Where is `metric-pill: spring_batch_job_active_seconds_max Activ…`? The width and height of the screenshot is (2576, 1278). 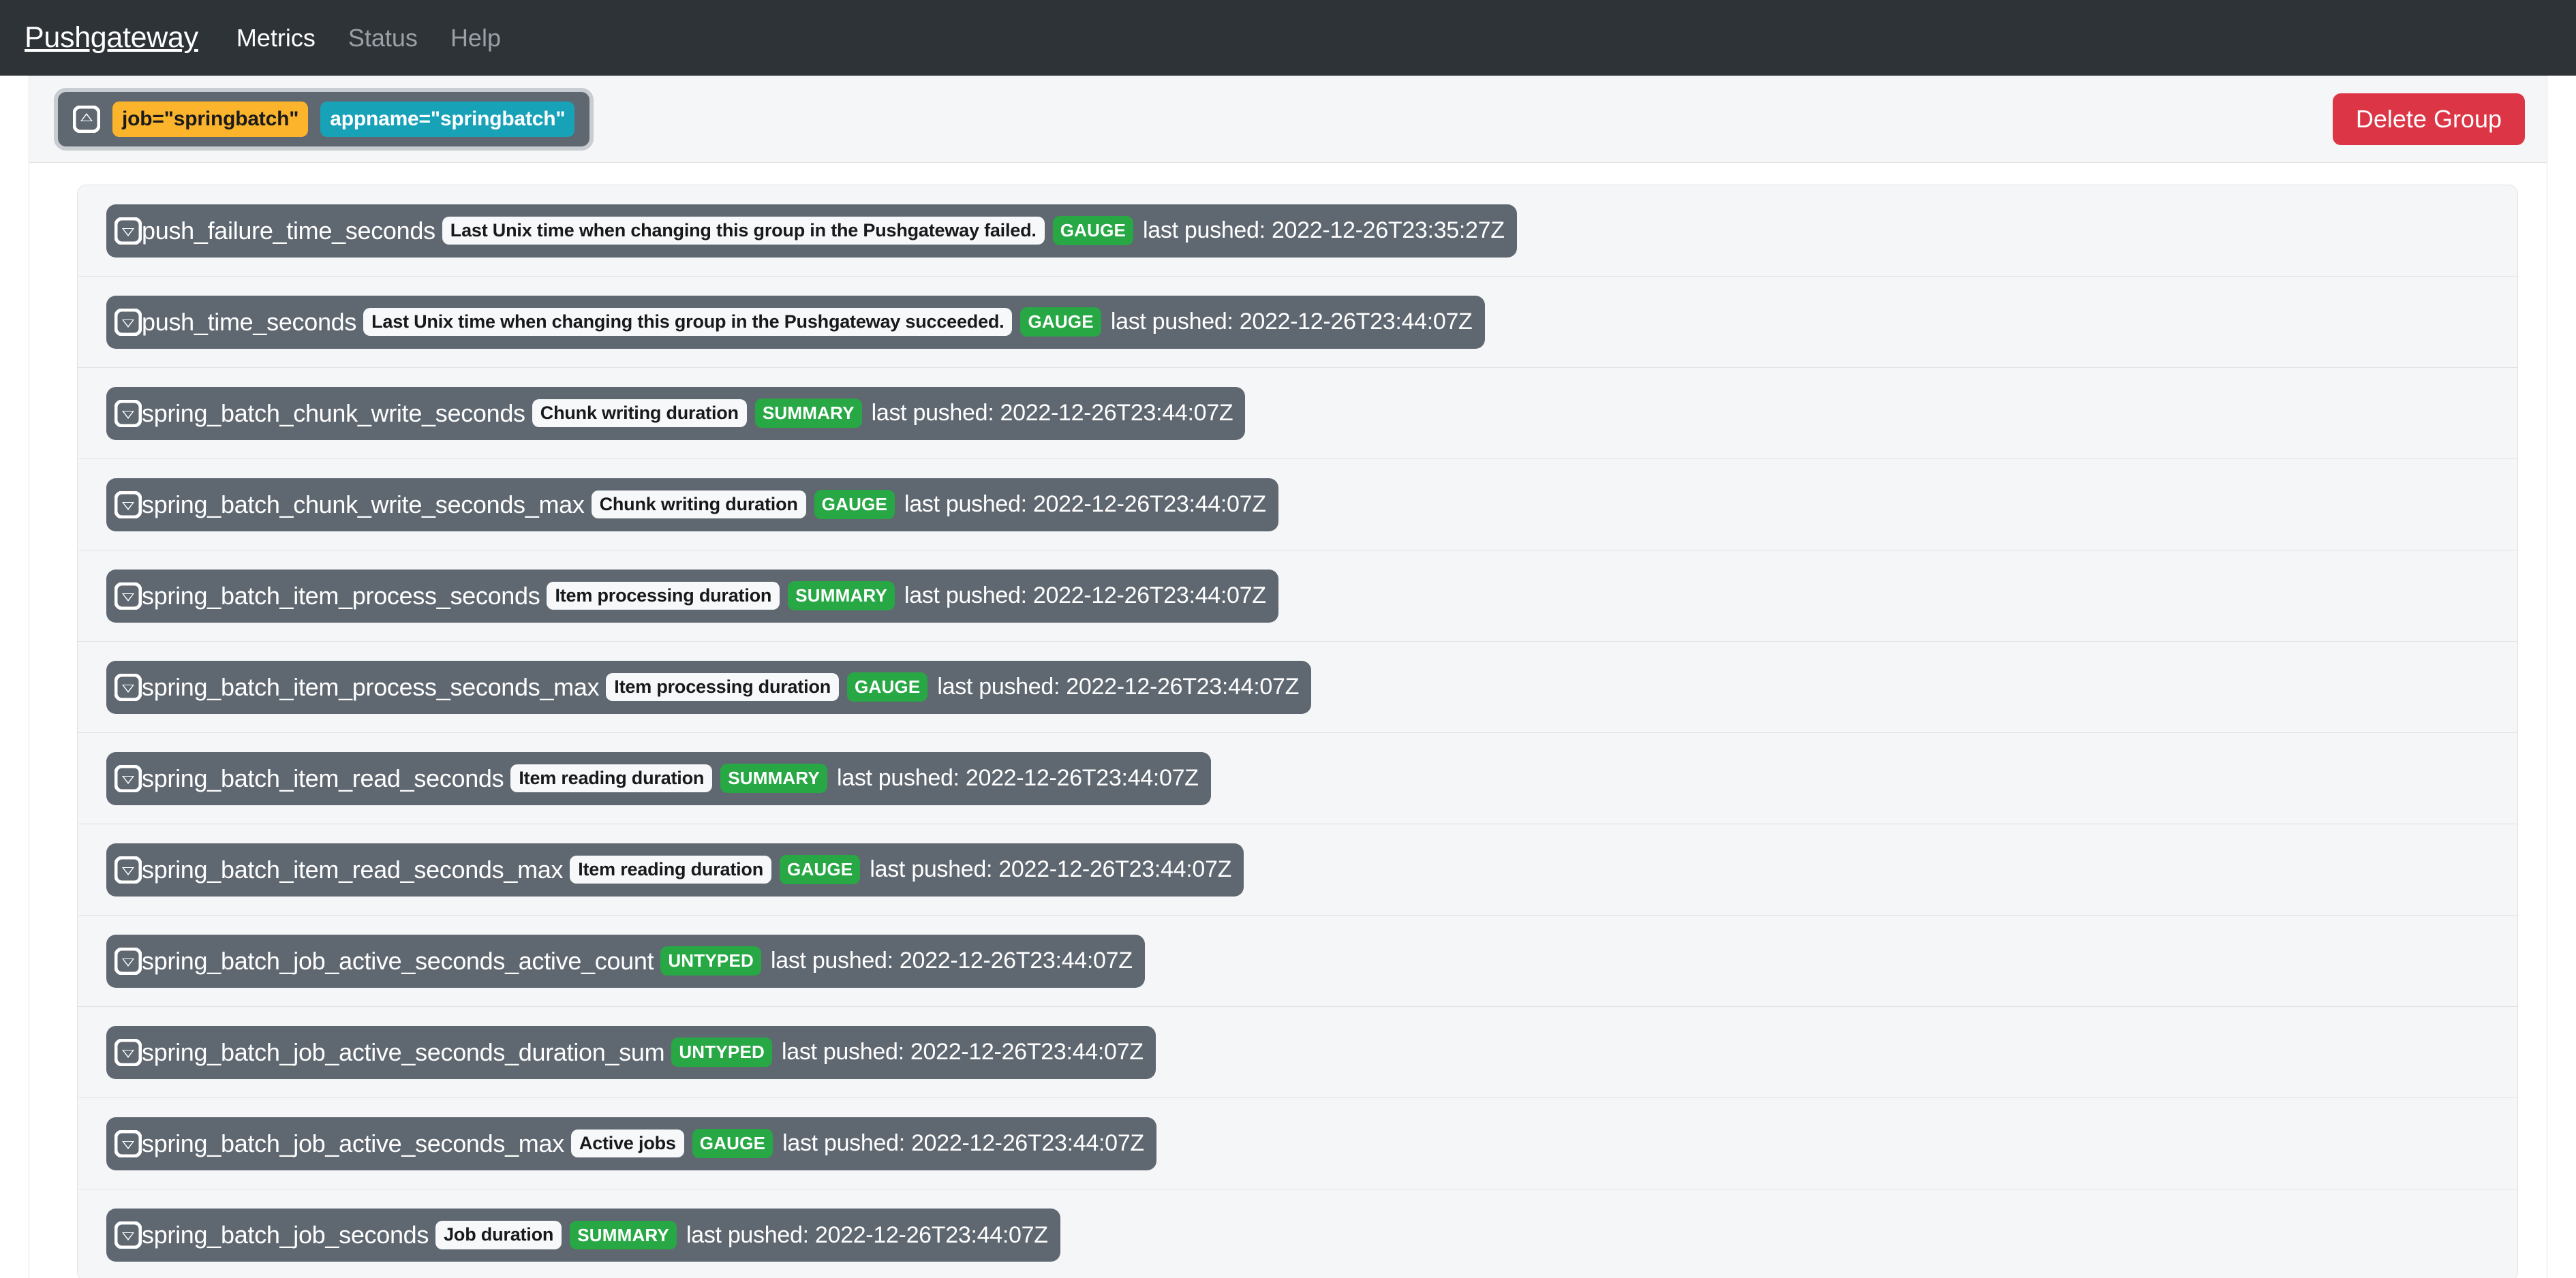
metric-pill: spring_batch_job_active_seconds_max Activ… is located at coordinates (631, 1144).